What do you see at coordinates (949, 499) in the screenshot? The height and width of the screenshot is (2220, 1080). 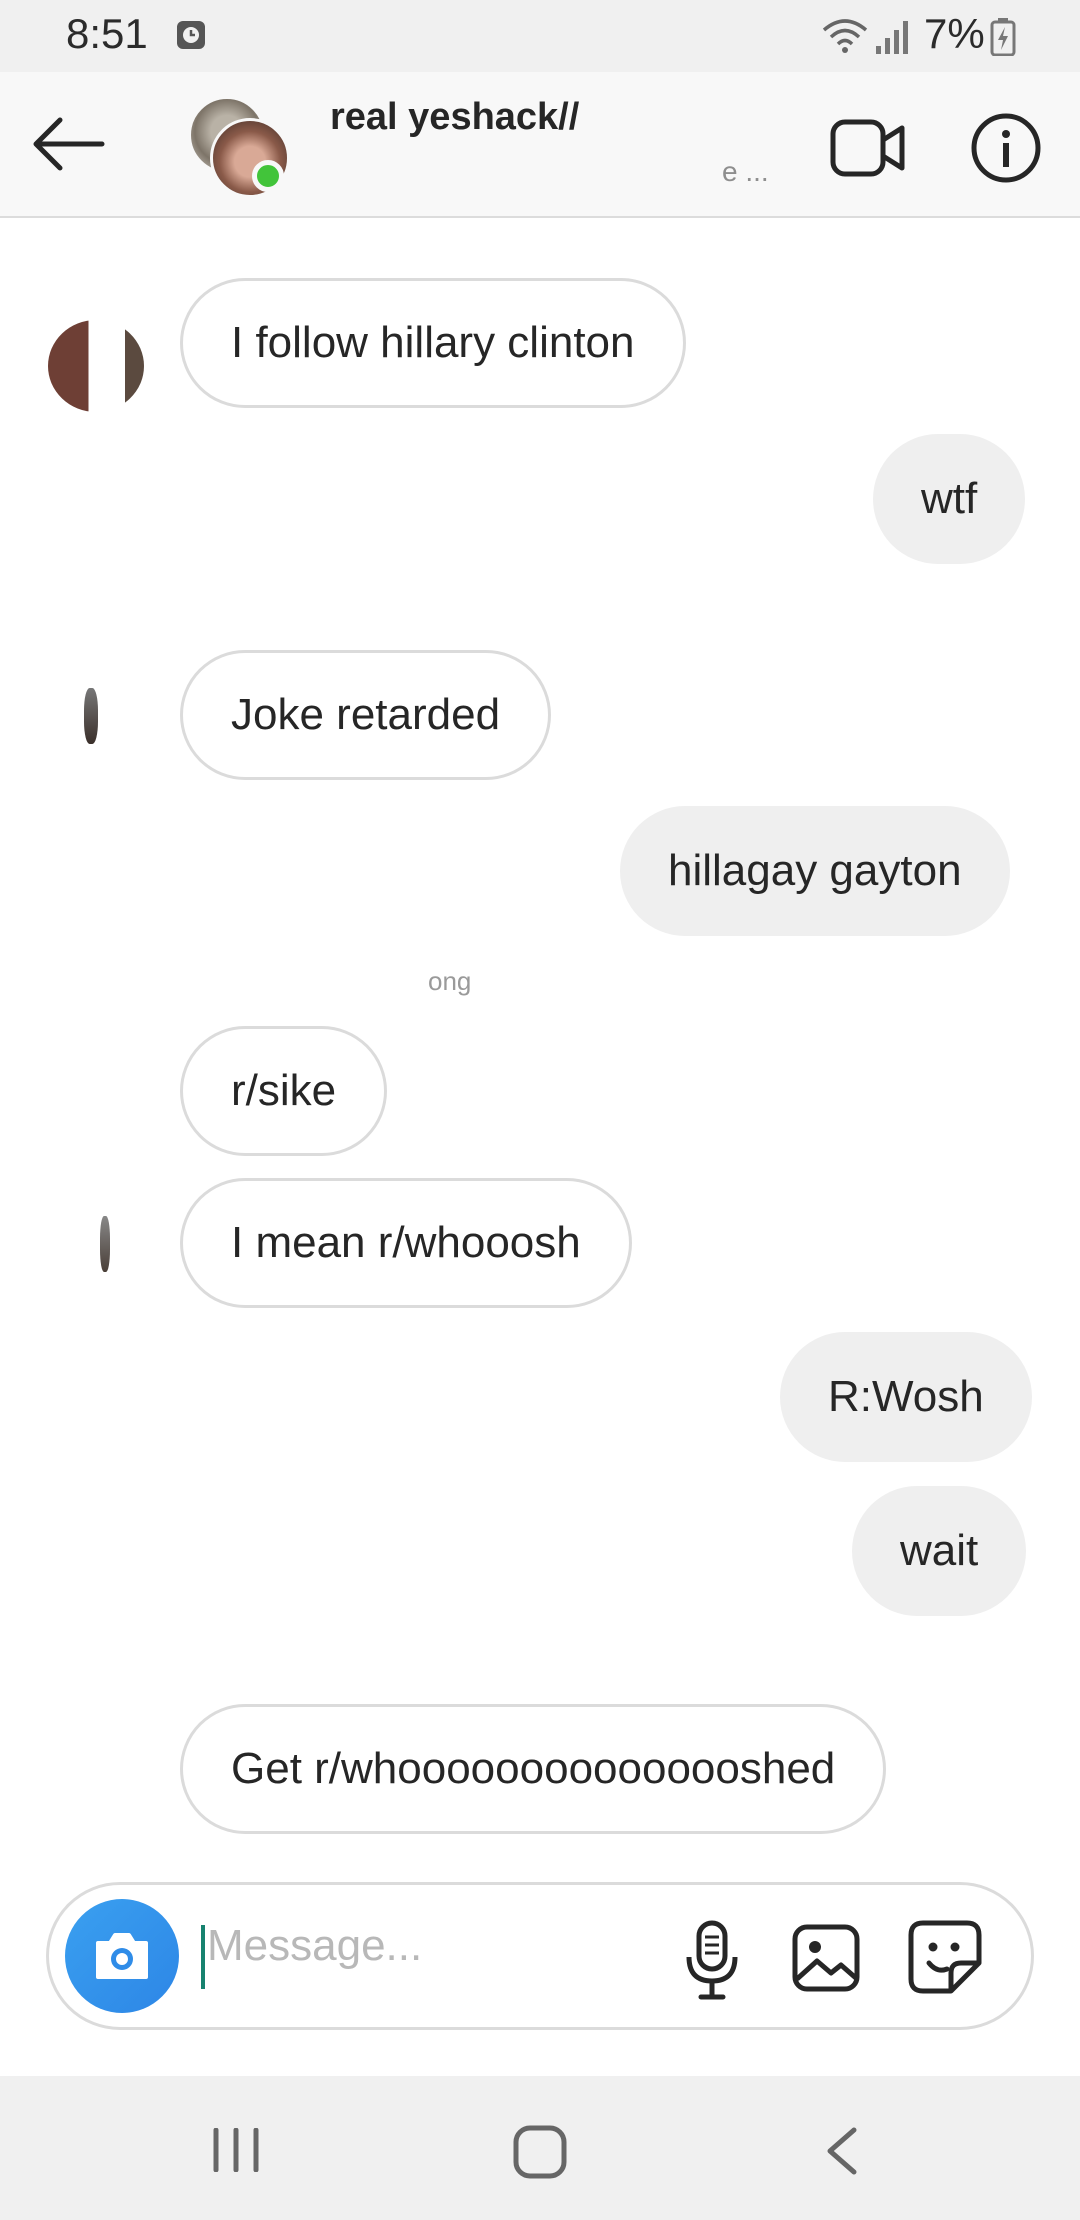 I see `message-bubble-outgoing: wtf` at bounding box center [949, 499].